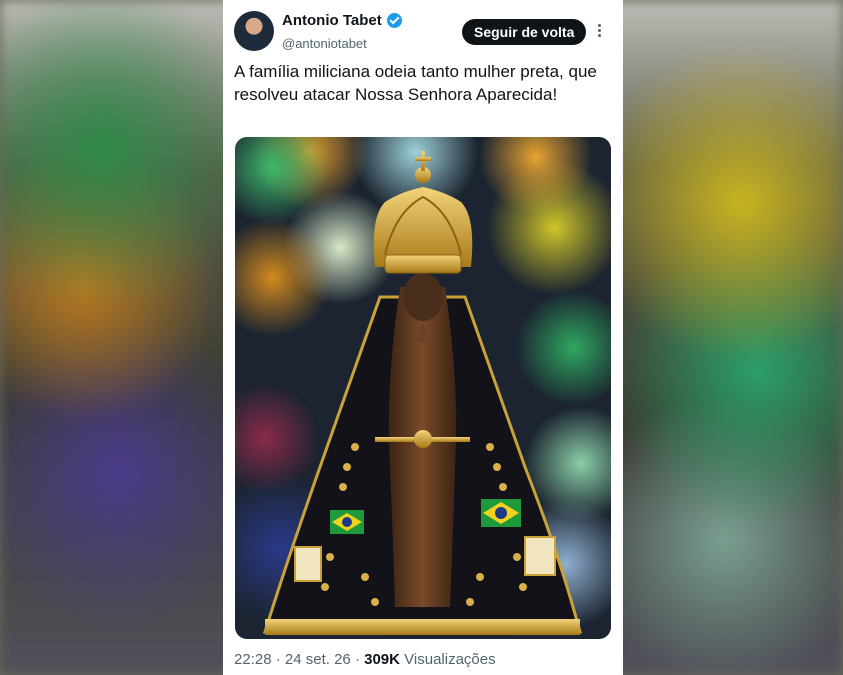  What do you see at coordinates (394, 20) in the screenshot?
I see `verified-badge-icon` at bounding box center [394, 20].